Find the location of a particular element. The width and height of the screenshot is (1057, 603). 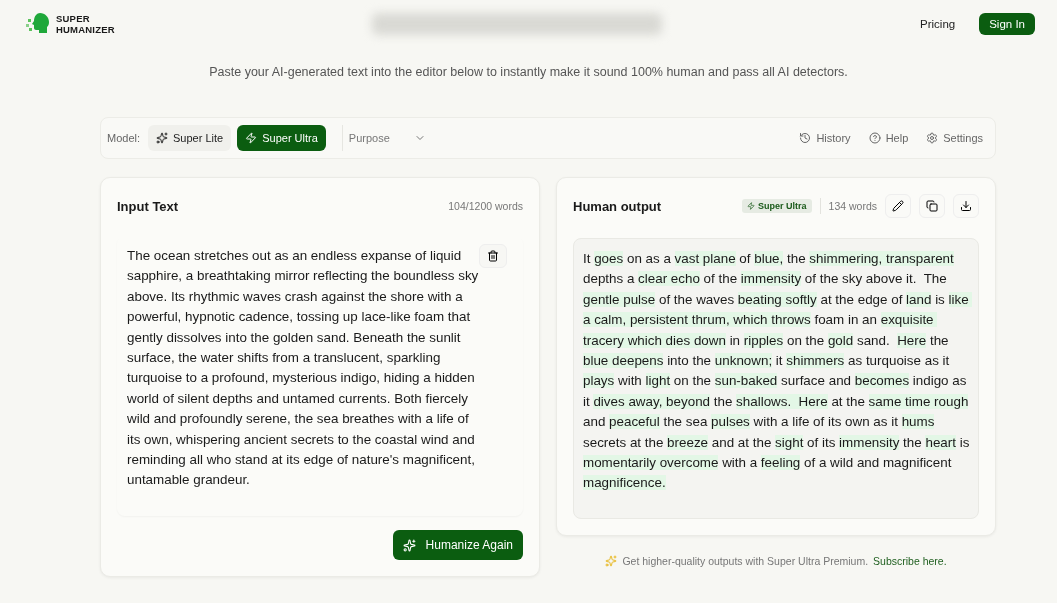

card-title: Human output is located at coordinates (618, 206).